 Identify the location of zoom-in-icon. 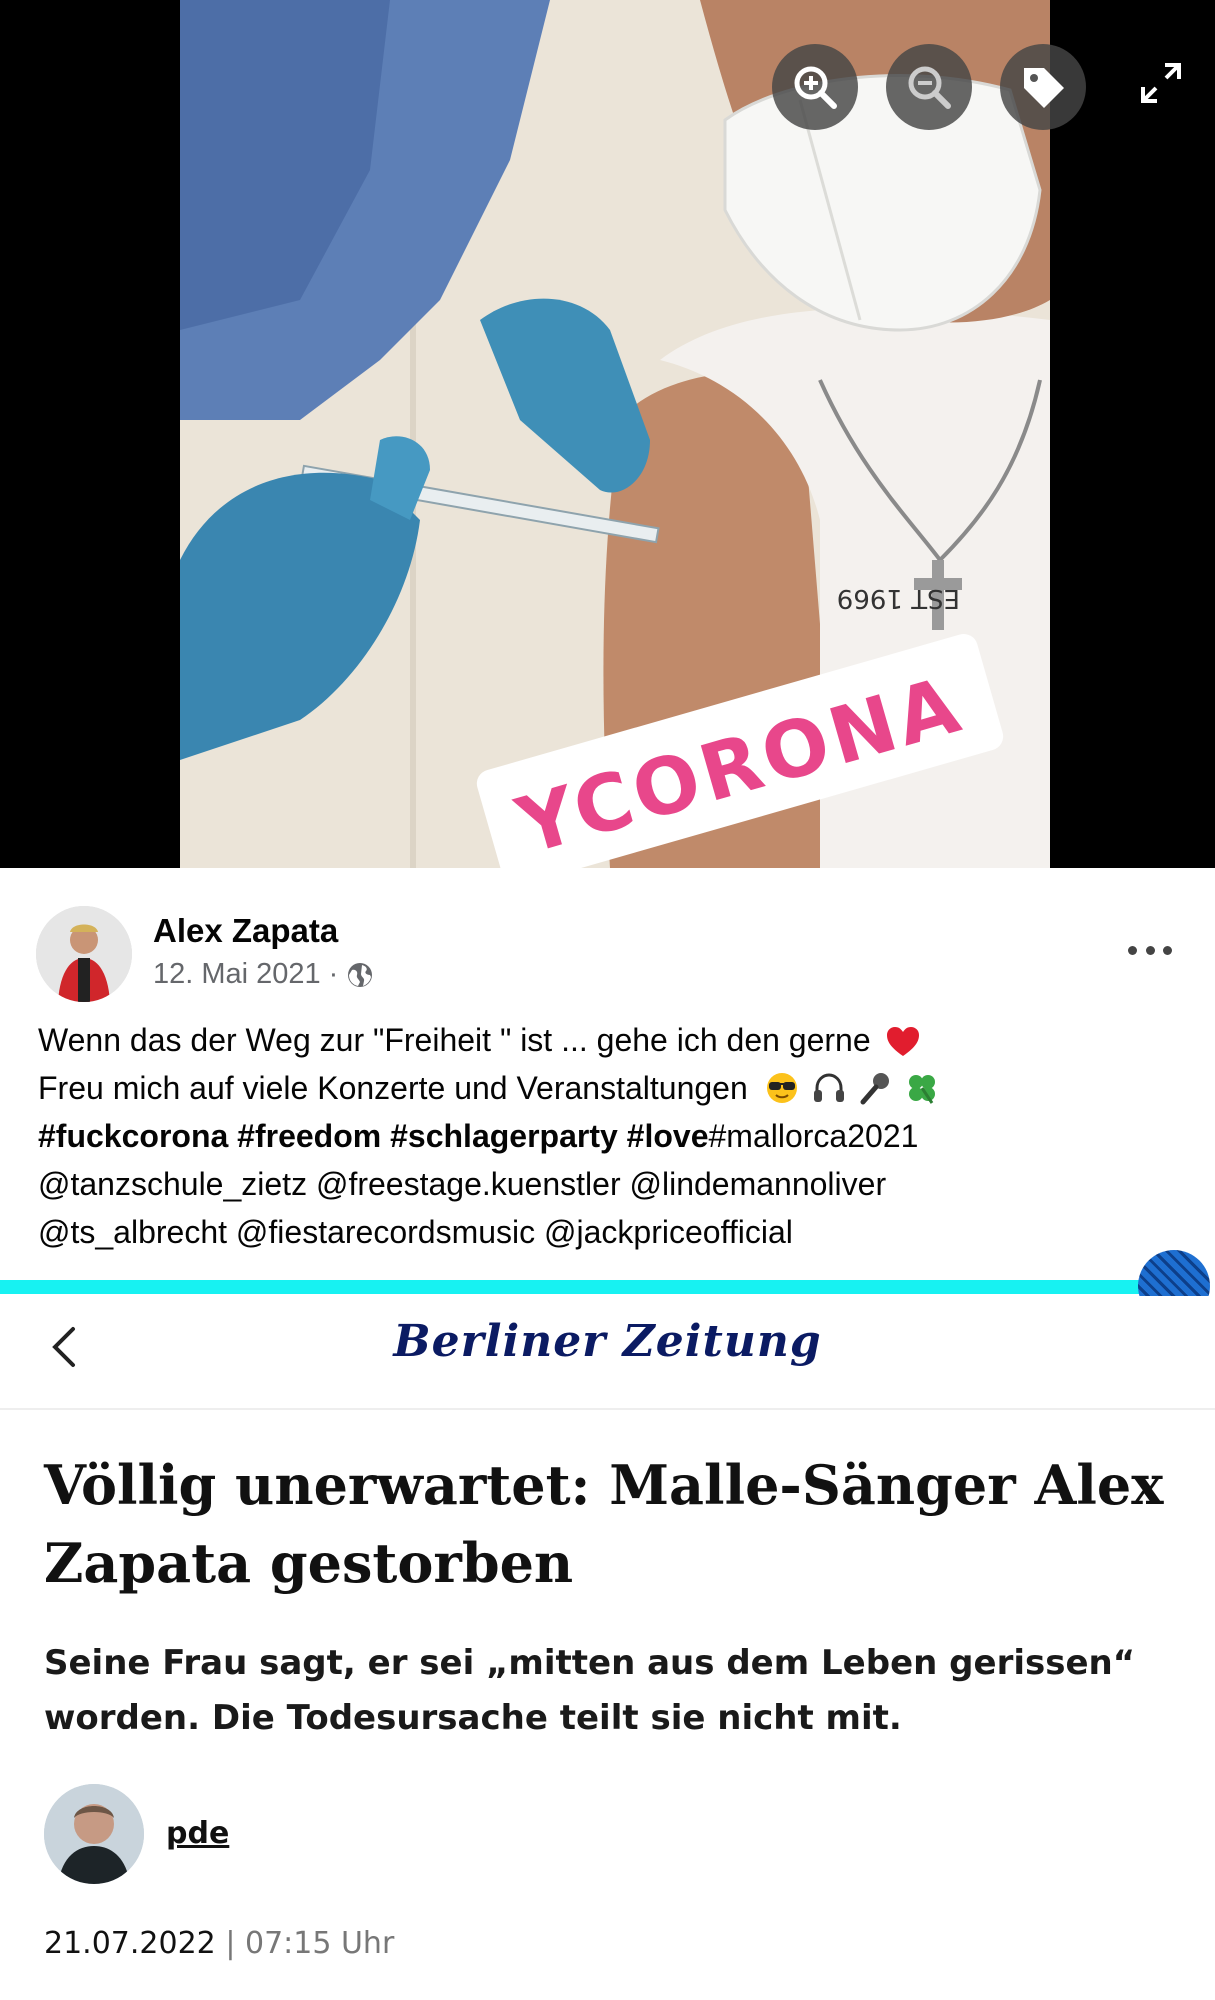
(815, 87).